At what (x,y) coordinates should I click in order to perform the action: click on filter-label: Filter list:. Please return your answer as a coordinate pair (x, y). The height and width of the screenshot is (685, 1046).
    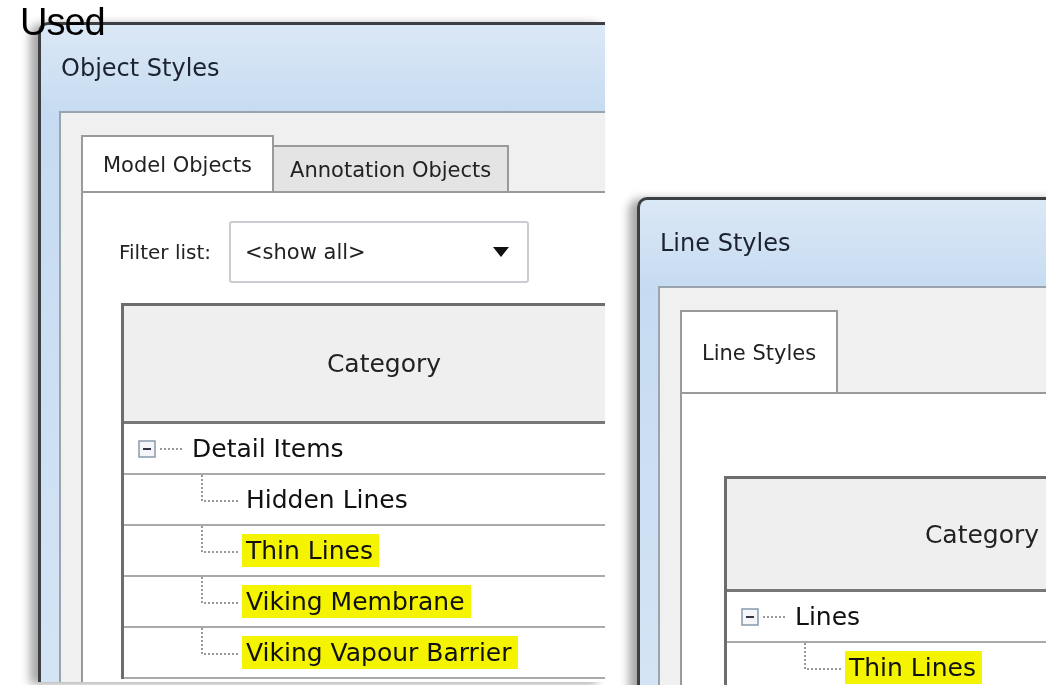
    Looking at the image, I should click on (165, 252).